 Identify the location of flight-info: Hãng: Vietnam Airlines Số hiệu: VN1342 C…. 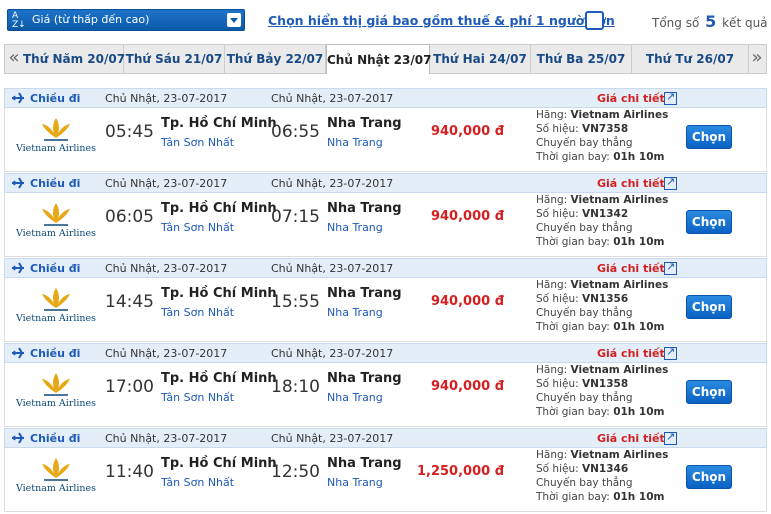
(602, 221).